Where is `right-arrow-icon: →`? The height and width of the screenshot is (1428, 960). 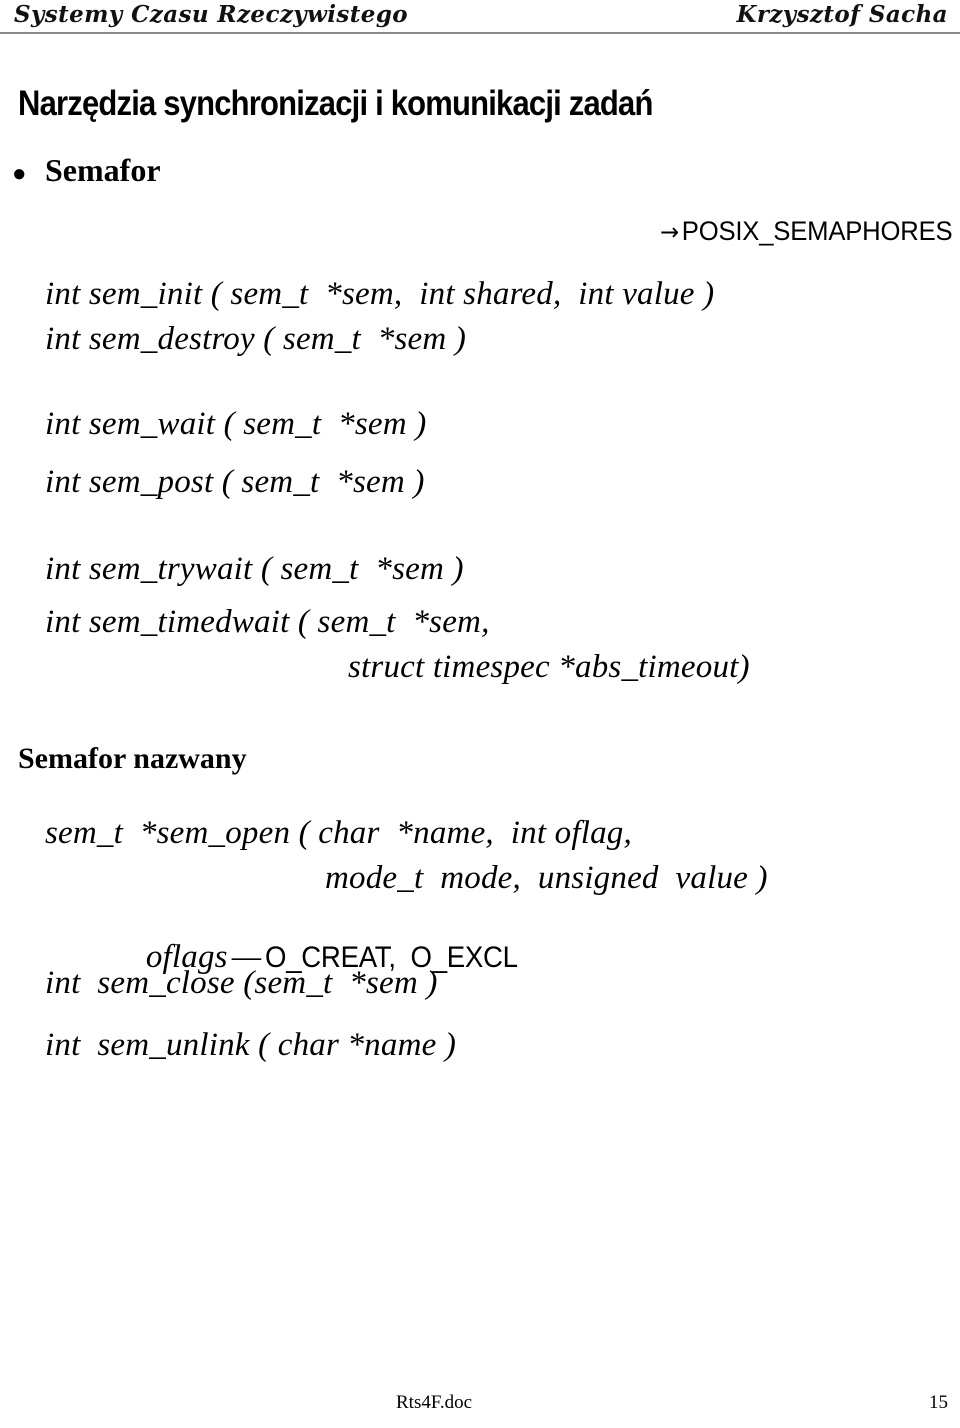
right-arrow-icon: → is located at coordinates (669, 232).